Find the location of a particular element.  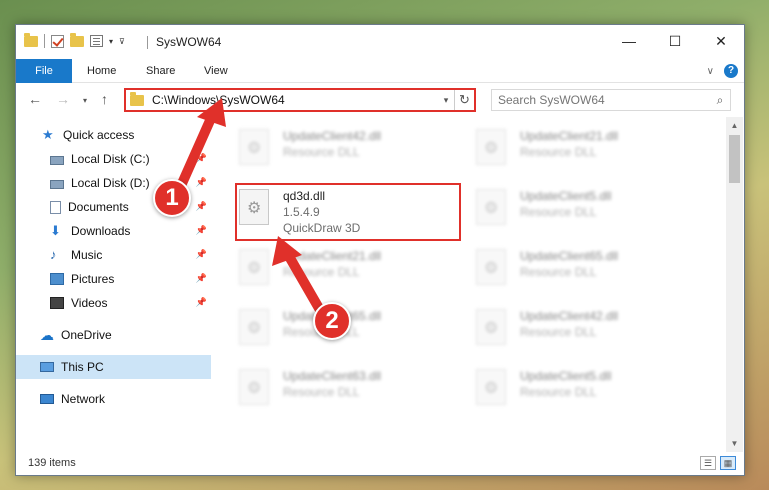

computer-icon is located at coordinates (47, 367).